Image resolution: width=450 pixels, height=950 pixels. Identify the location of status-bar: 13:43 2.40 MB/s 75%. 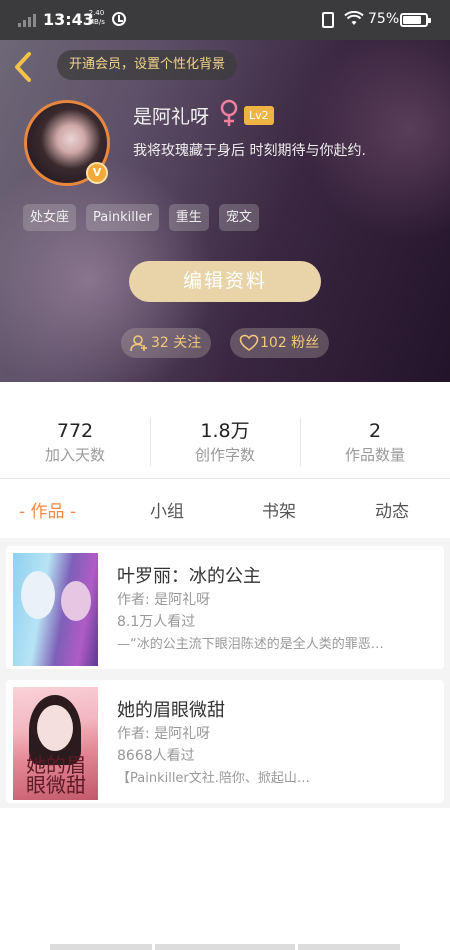
(225, 20).